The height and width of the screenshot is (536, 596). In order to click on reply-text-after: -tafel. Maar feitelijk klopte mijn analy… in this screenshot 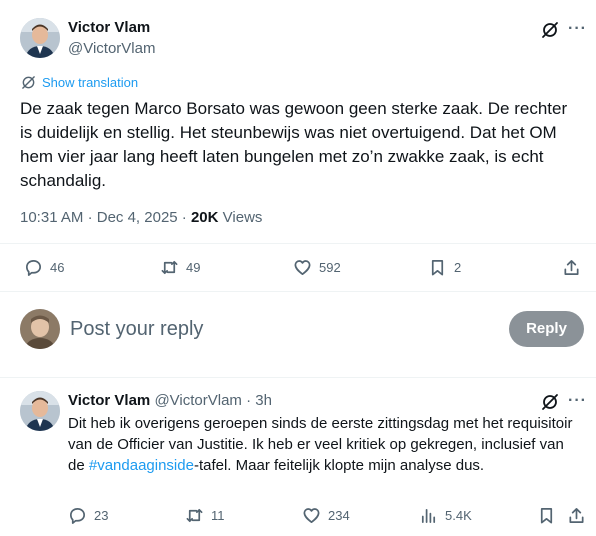, I will do `click(339, 465)`.